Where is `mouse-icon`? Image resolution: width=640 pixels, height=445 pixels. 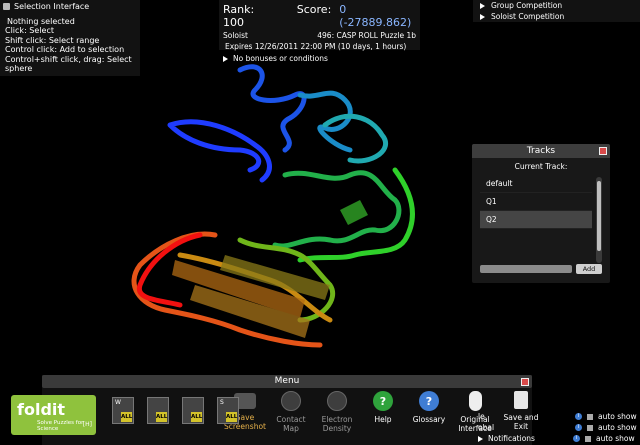
mouse-icon is located at coordinates (475, 401).